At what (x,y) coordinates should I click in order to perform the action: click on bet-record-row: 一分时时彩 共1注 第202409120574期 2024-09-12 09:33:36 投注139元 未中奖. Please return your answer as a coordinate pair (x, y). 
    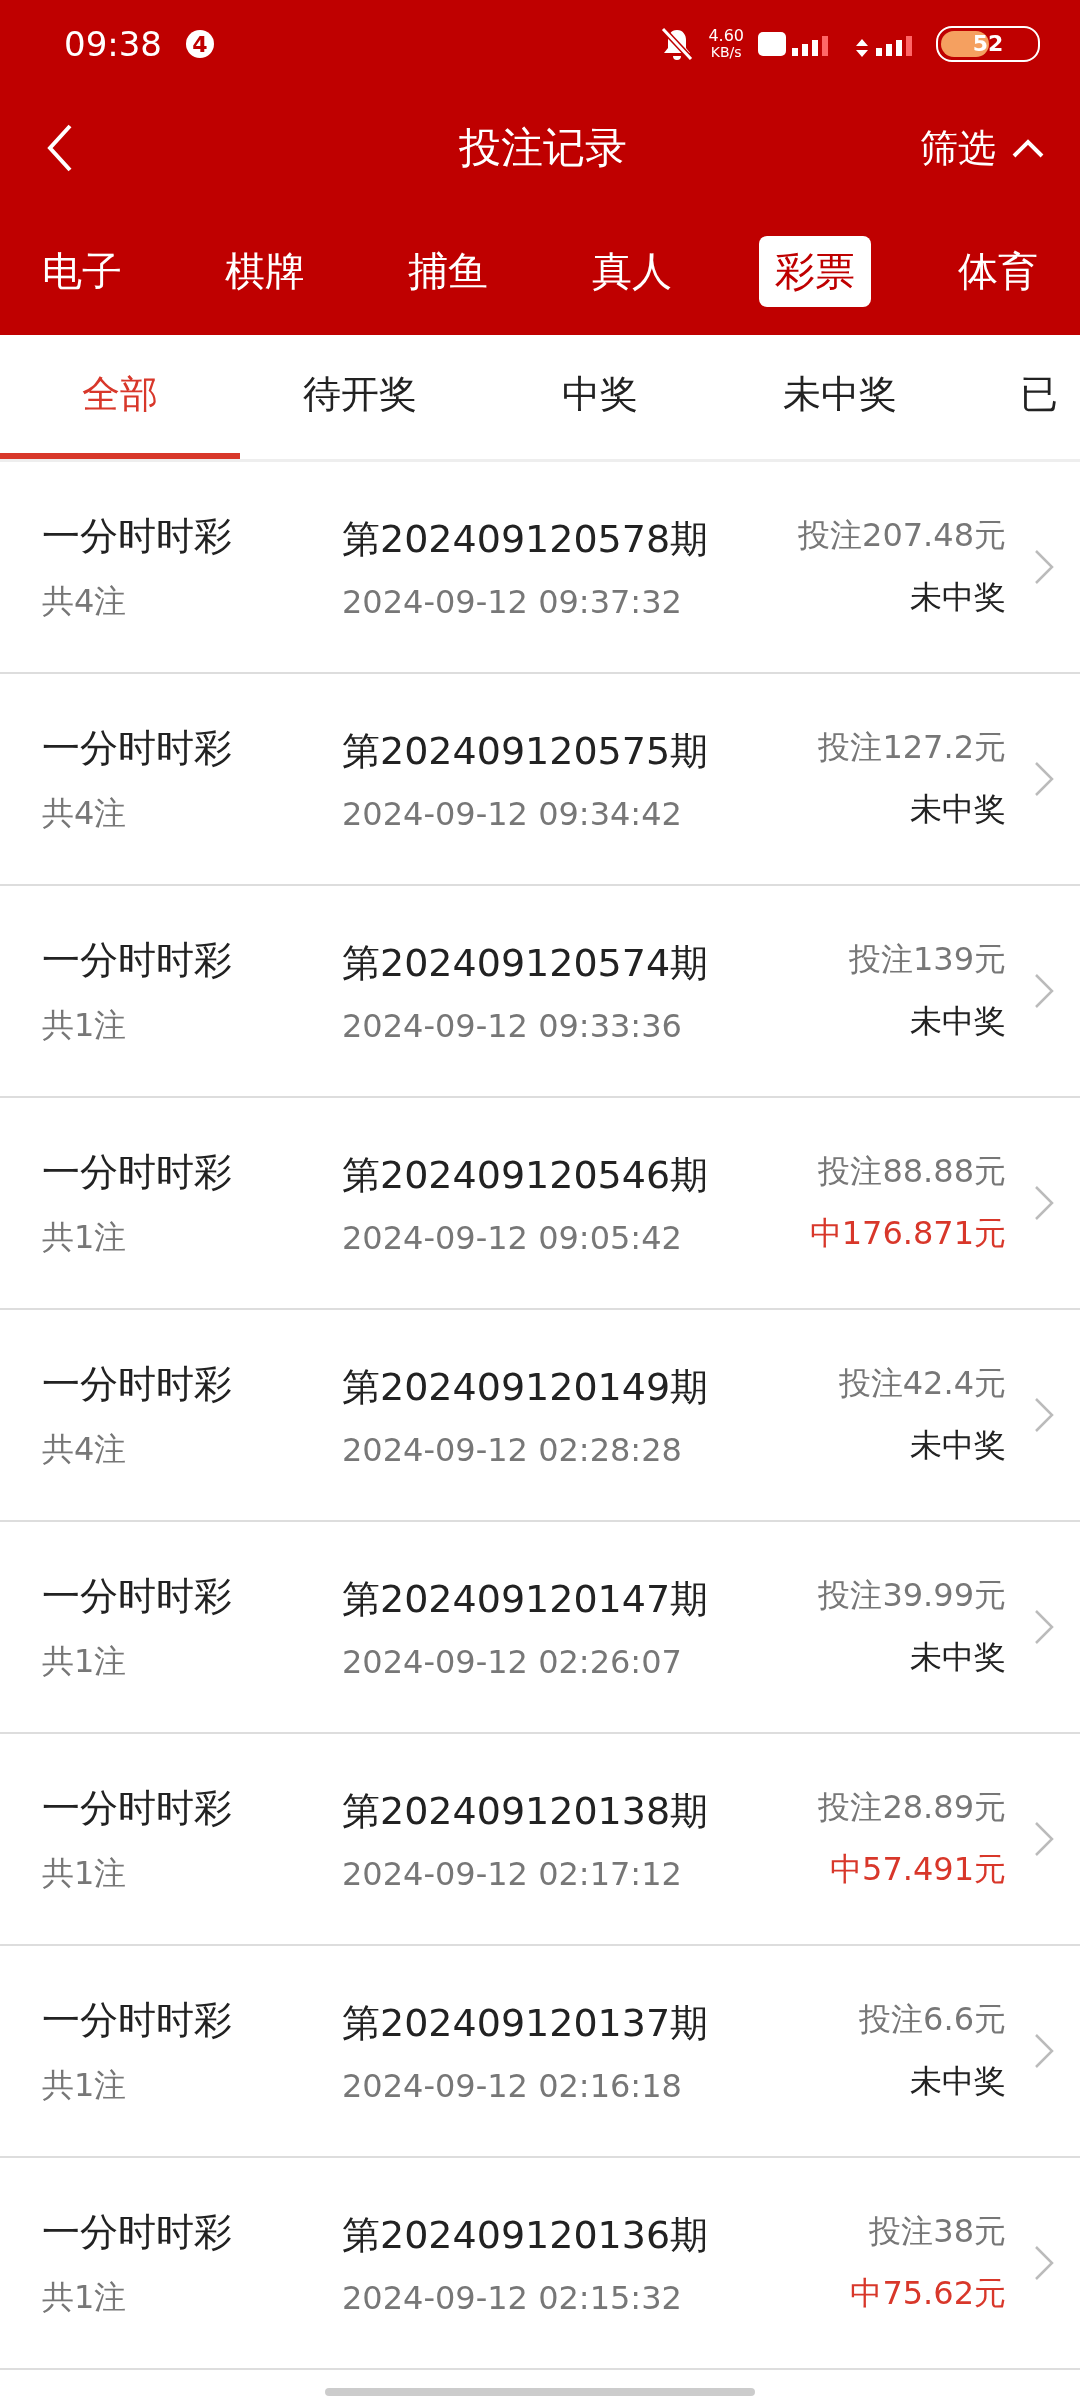
    Looking at the image, I should click on (540, 992).